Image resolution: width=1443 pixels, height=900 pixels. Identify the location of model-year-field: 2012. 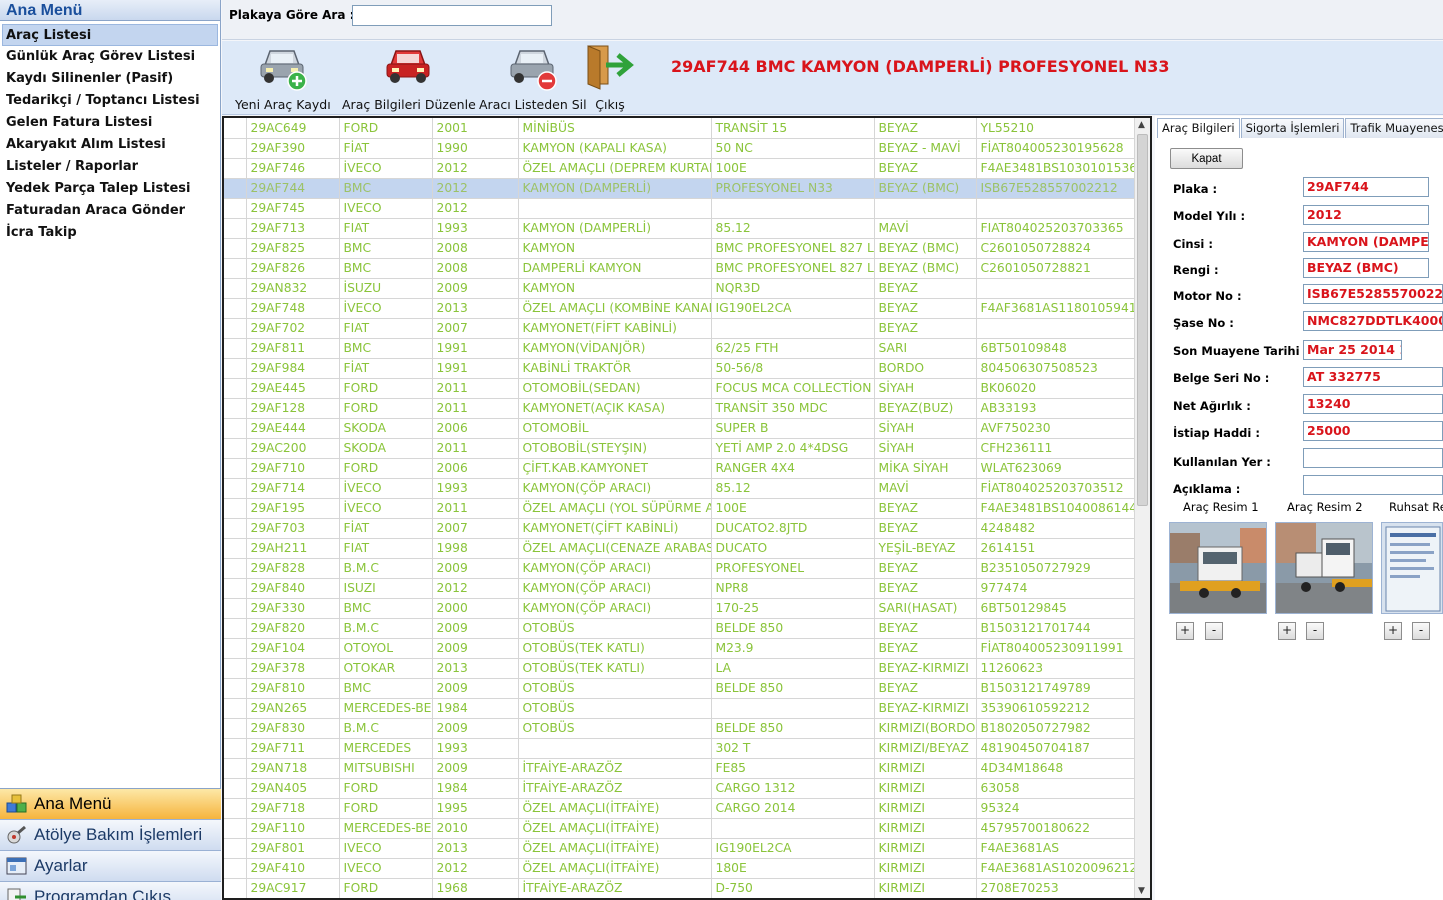
(1366, 215).